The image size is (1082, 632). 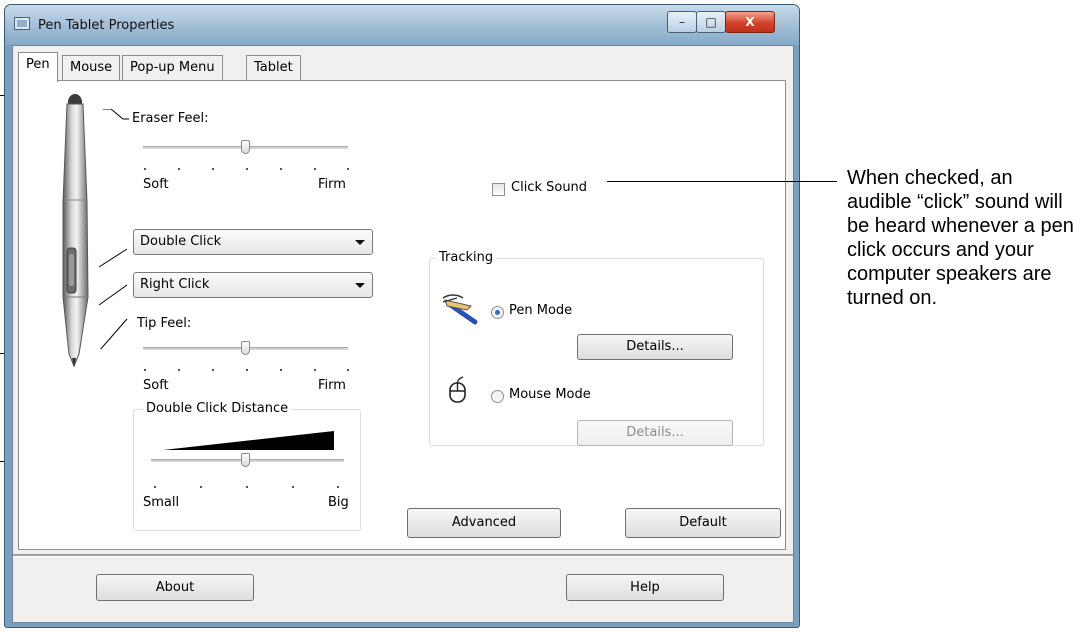 I want to click on click-sound-label: Click Sound, so click(x=549, y=187).